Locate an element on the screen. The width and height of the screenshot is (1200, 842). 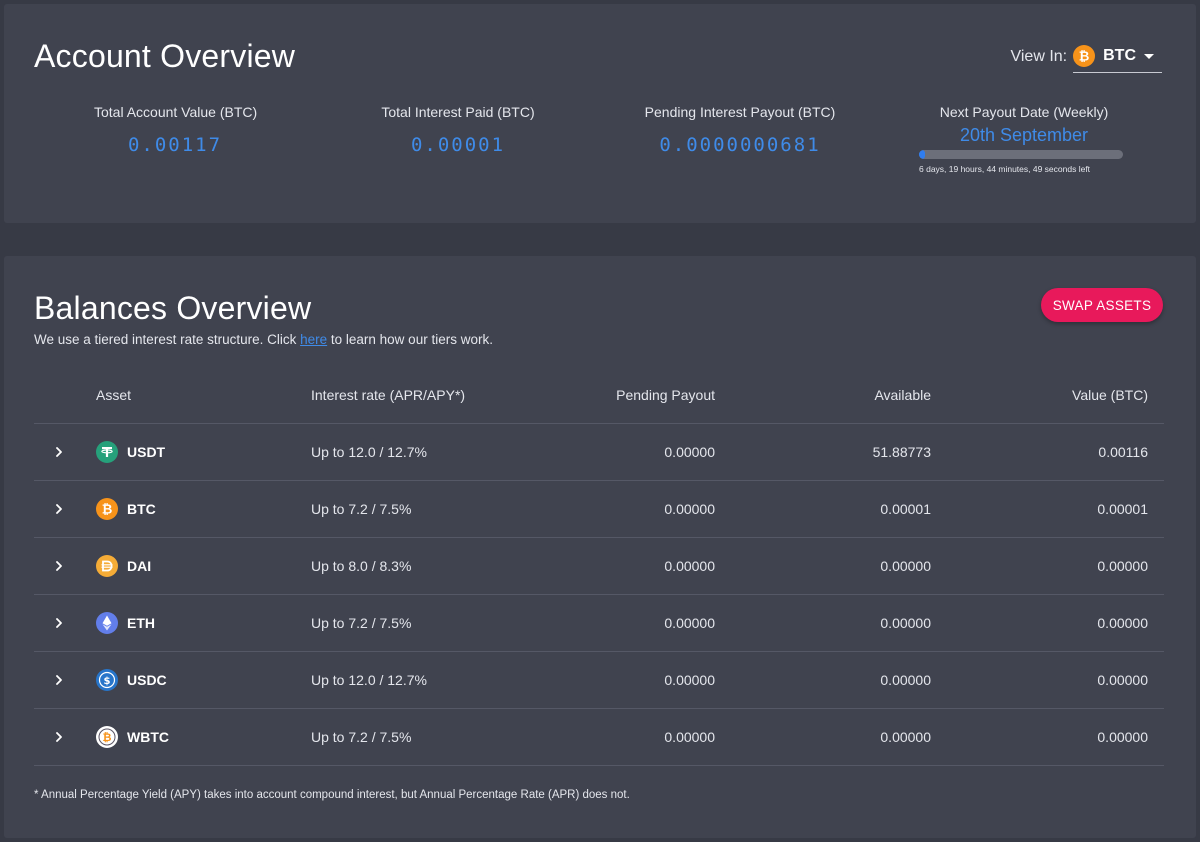
interest-rate-cell: Up to 8.0 / 8.3% is located at coordinates (396, 566).